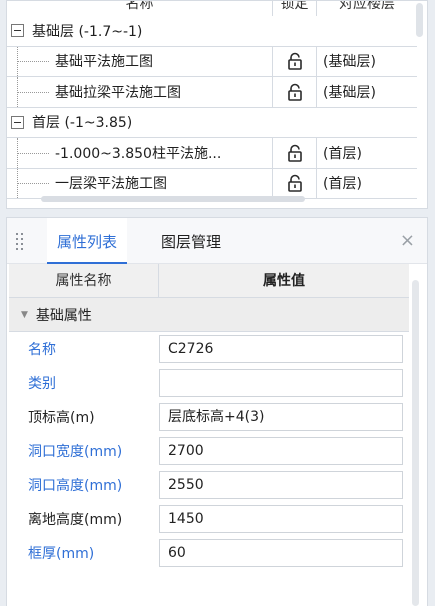 This screenshot has height=606, width=435. What do you see at coordinates (295, 8) in the screenshot?
I see `column-header-lock: 锁定` at bounding box center [295, 8].